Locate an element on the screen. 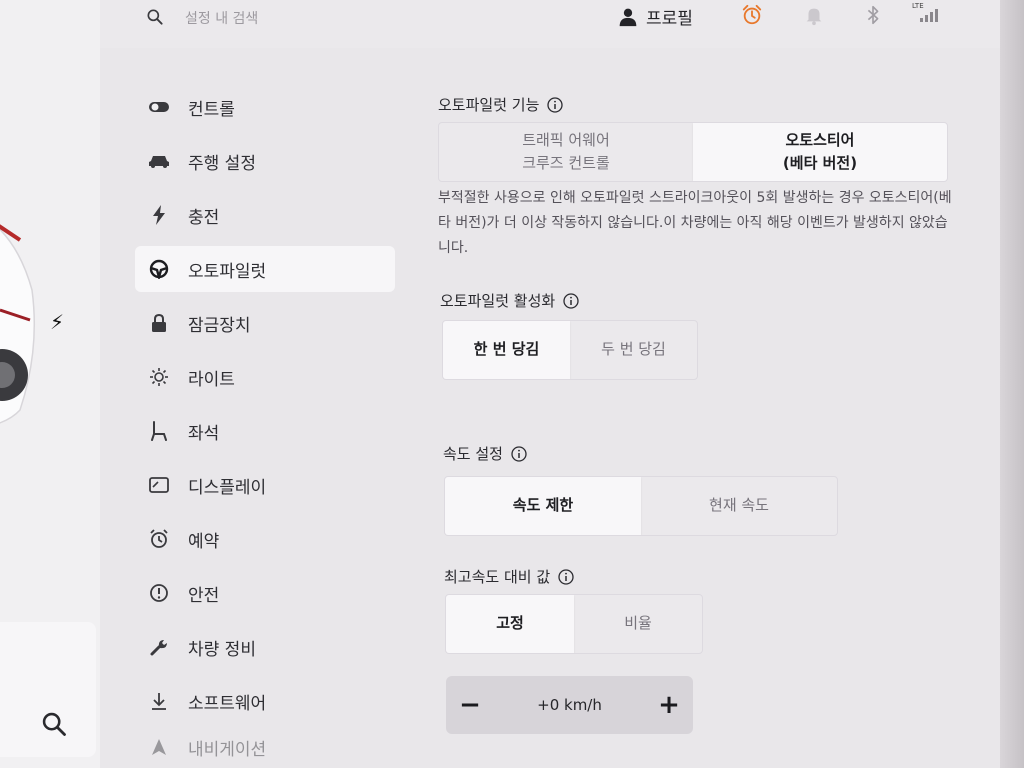  option-speed-limit: 속도 제한 is located at coordinates (543, 506).